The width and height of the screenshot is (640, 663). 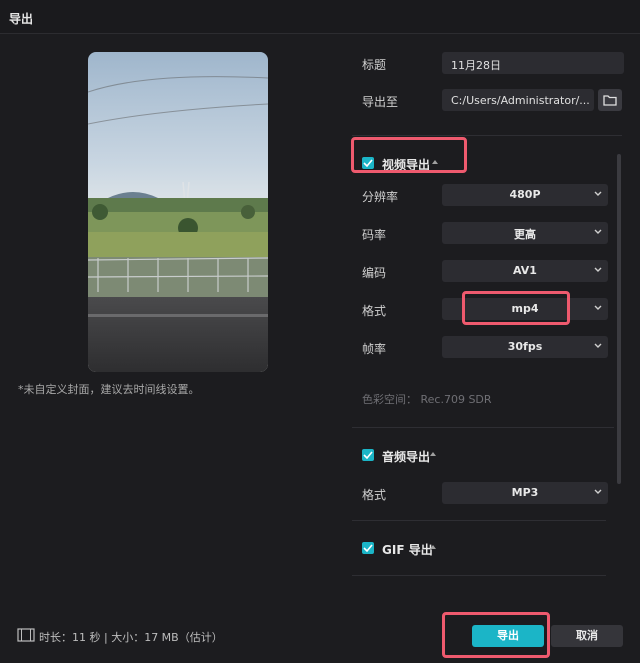 What do you see at coordinates (587, 636) in the screenshot?
I see `cancel-button: 取消` at bounding box center [587, 636].